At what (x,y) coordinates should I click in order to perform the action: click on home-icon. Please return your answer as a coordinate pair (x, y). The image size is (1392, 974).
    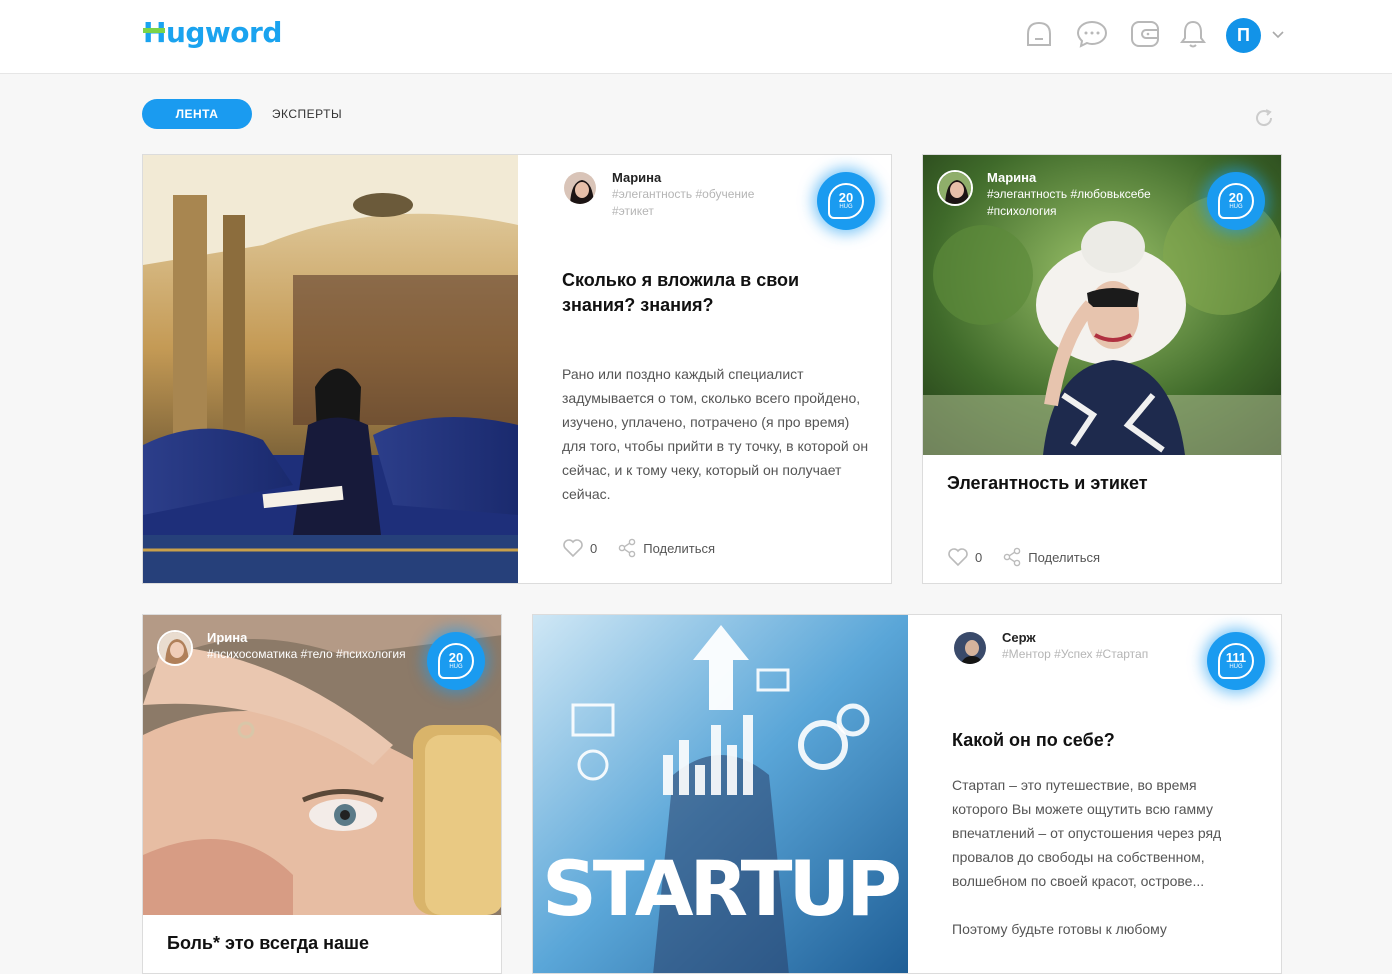
    Looking at the image, I should click on (1039, 34).